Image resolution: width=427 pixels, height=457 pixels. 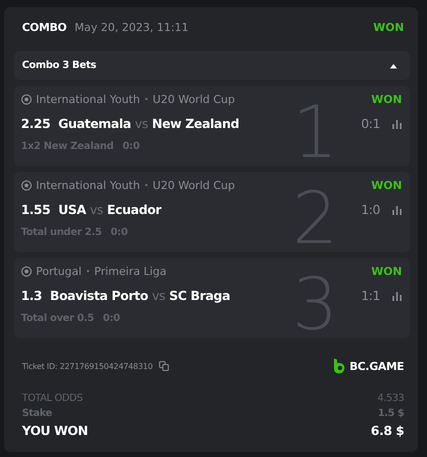 I want to click on away-team: New Zealand, so click(x=195, y=123).